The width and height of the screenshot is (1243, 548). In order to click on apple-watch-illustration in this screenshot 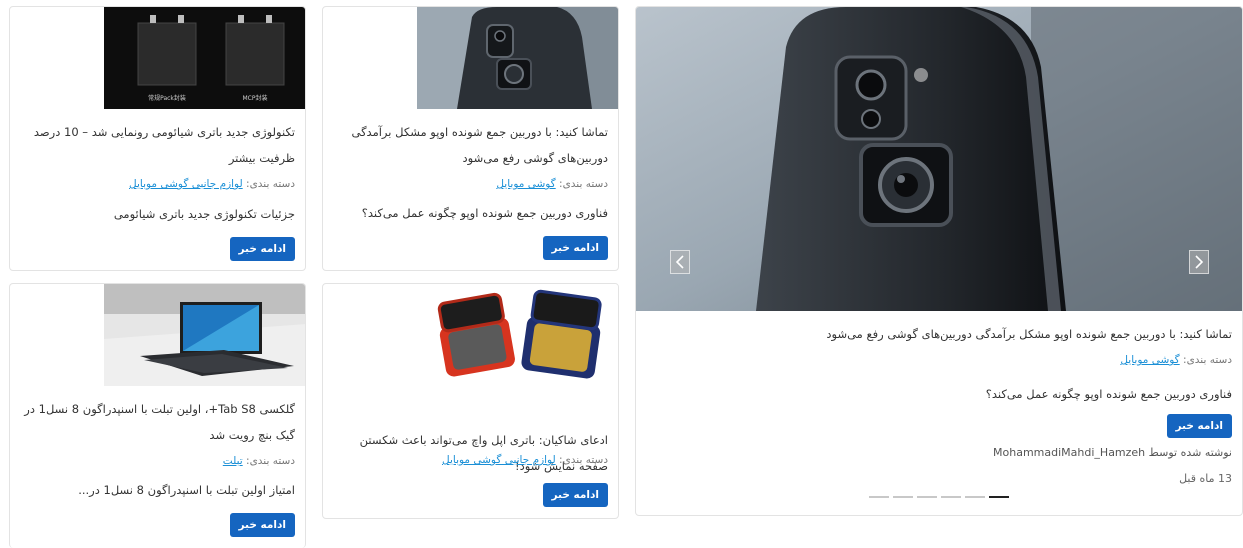, I will do `click(517, 335)`.